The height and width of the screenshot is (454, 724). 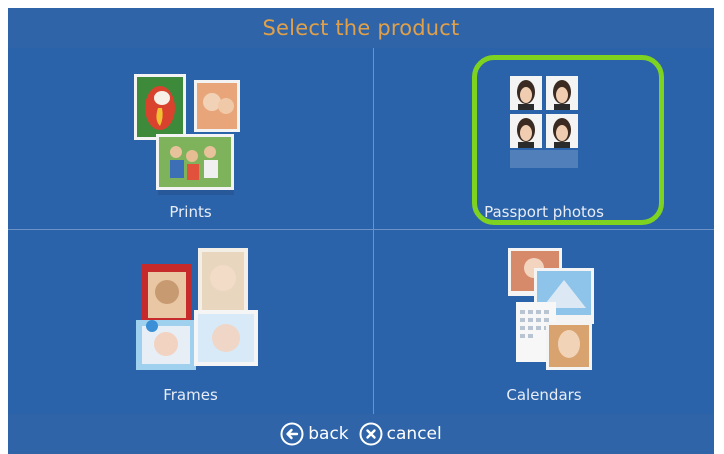 I want to click on page-title-bar: Select the product, so click(x=361, y=28).